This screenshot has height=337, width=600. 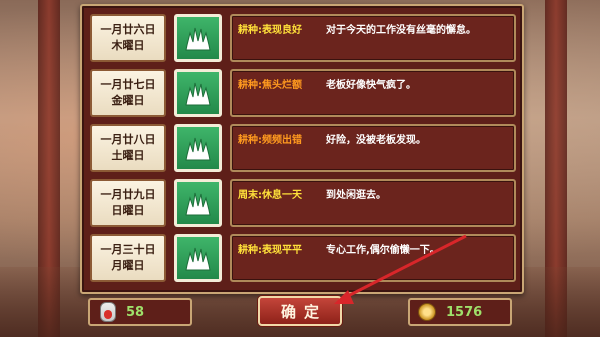 I want to click on date-label: 一月三十日, so click(x=128, y=249).